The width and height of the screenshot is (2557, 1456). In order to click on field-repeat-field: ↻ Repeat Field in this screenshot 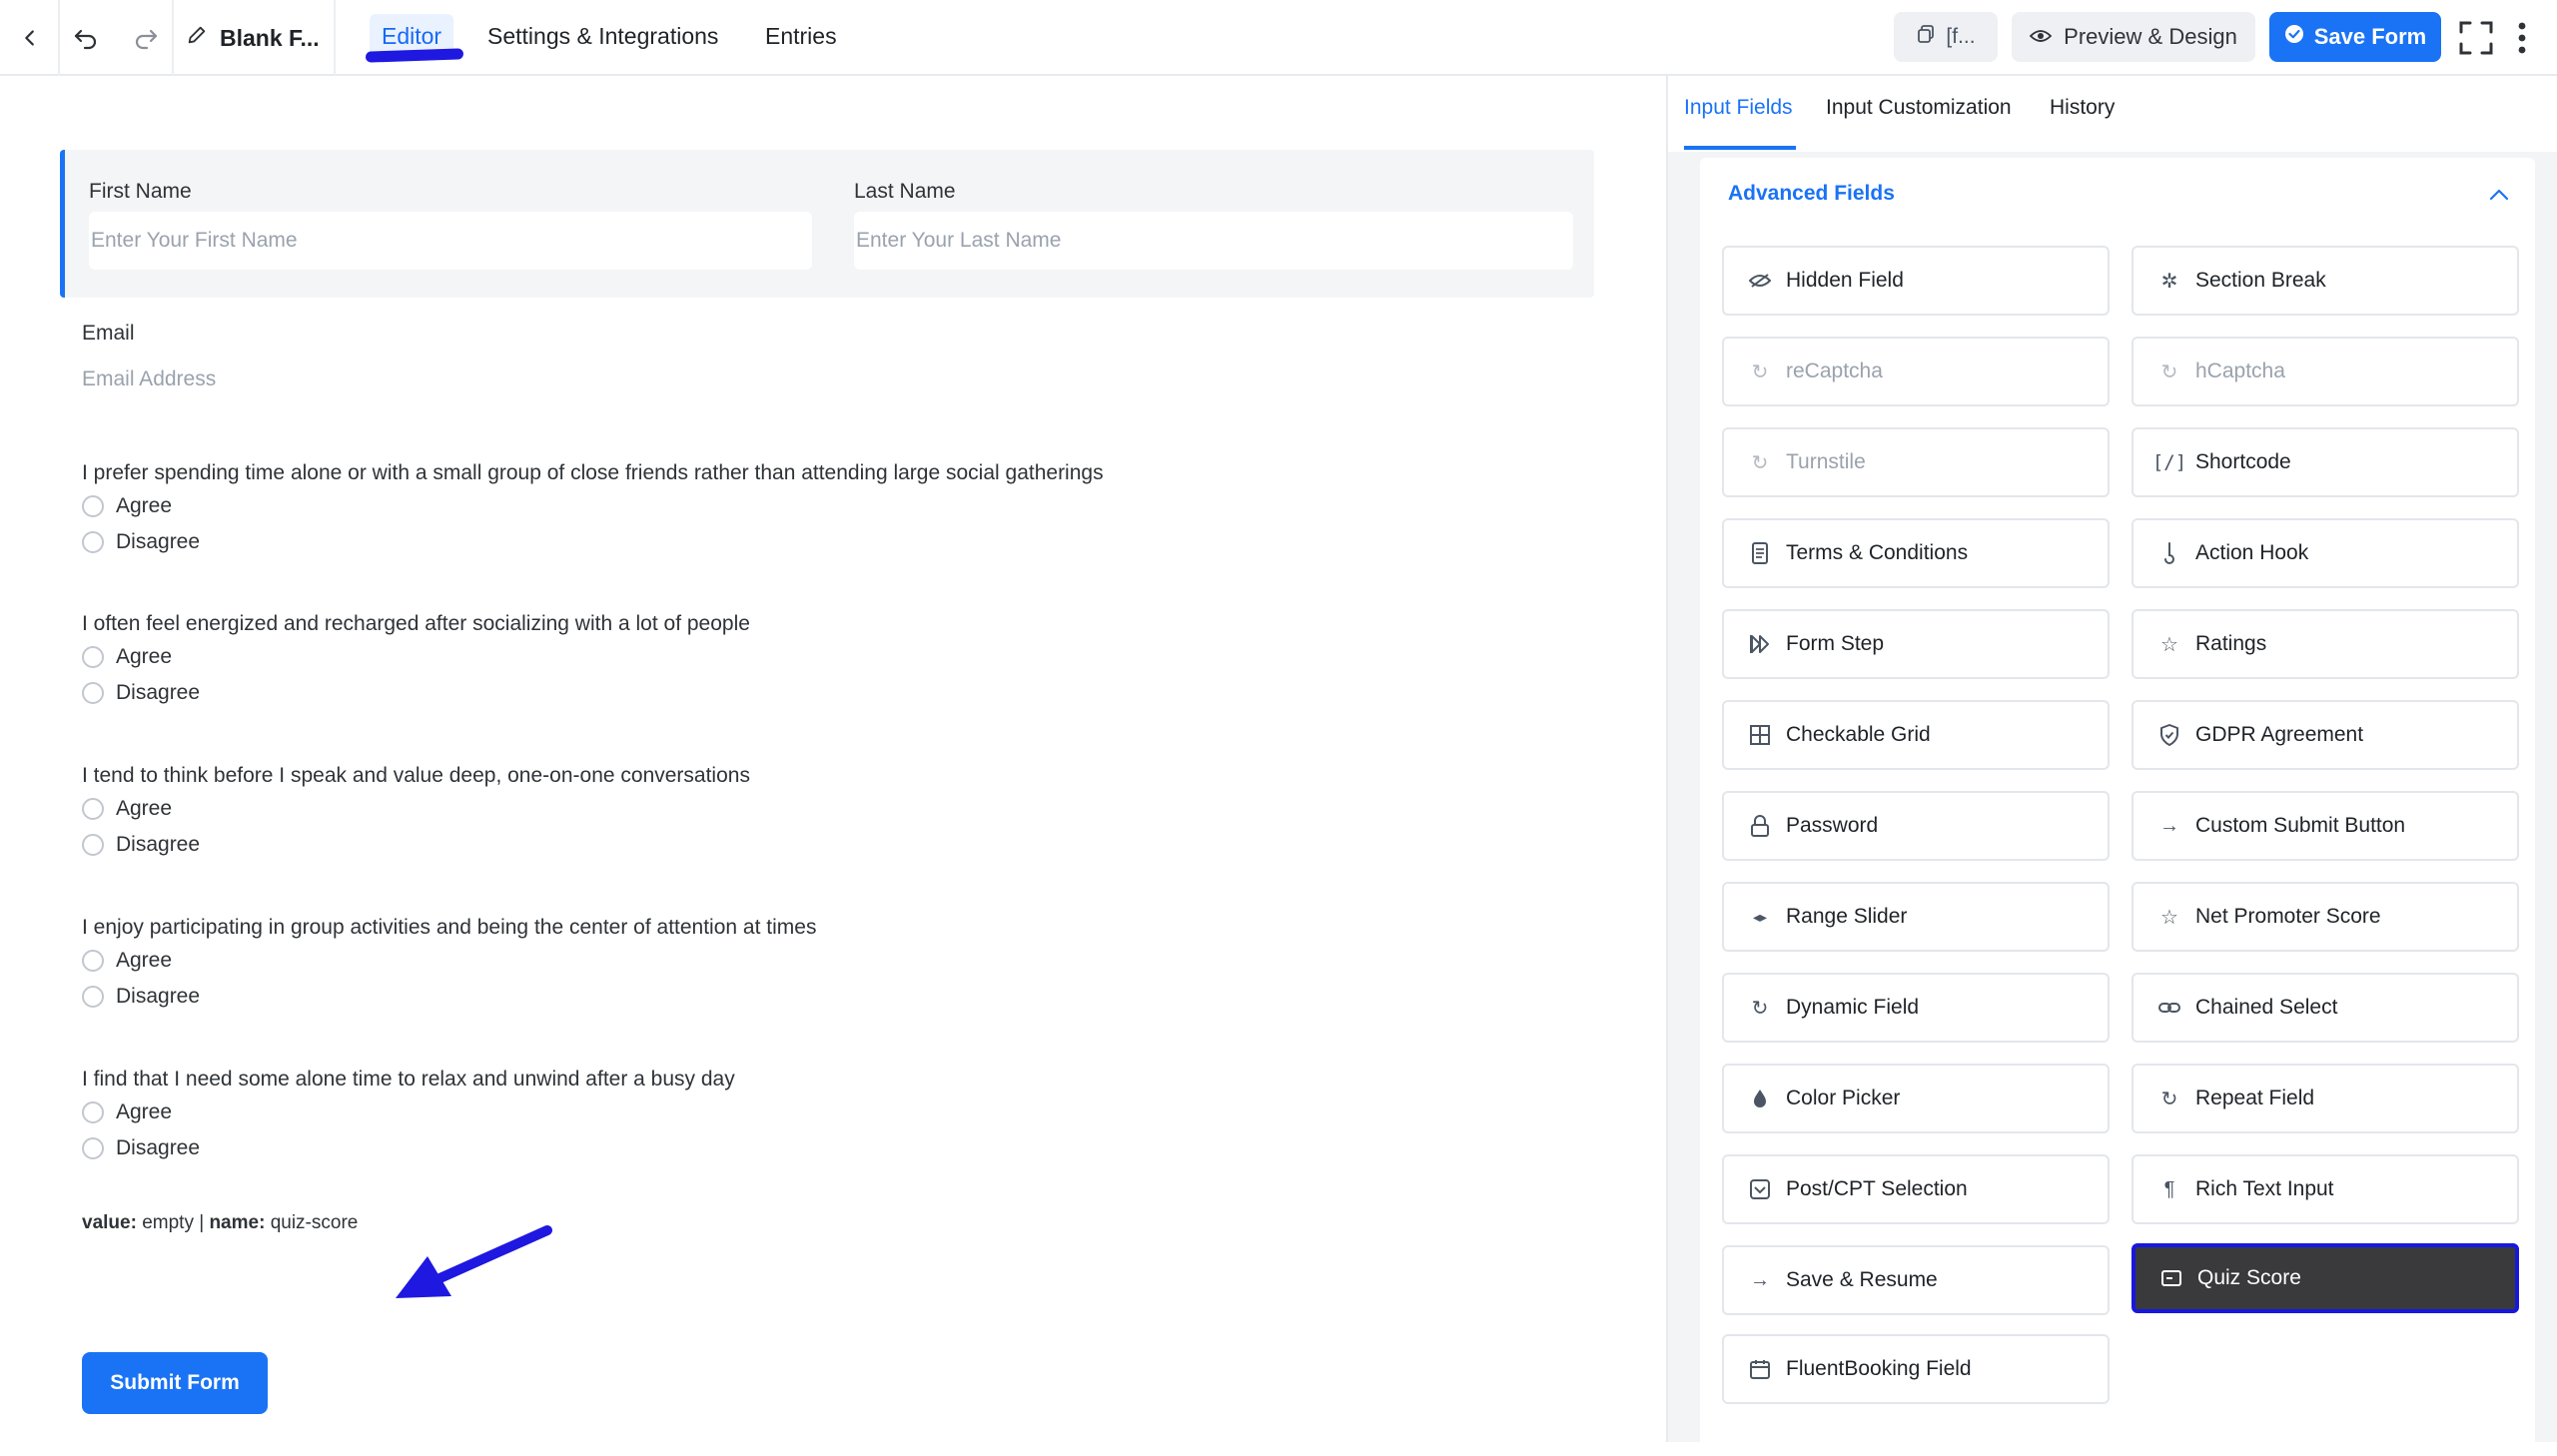, I will do `click(2325, 1099)`.